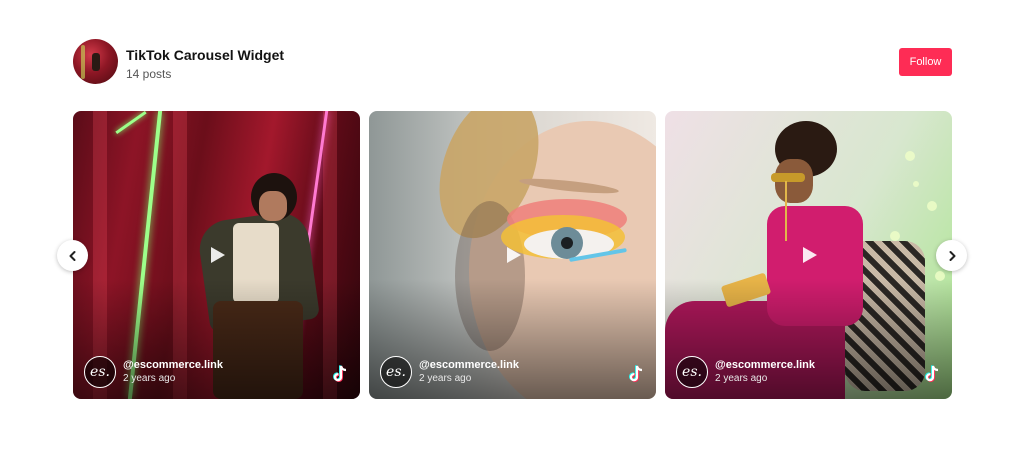 Image resolution: width=1024 pixels, height=474 pixels. I want to click on avatar, so click(95, 61).